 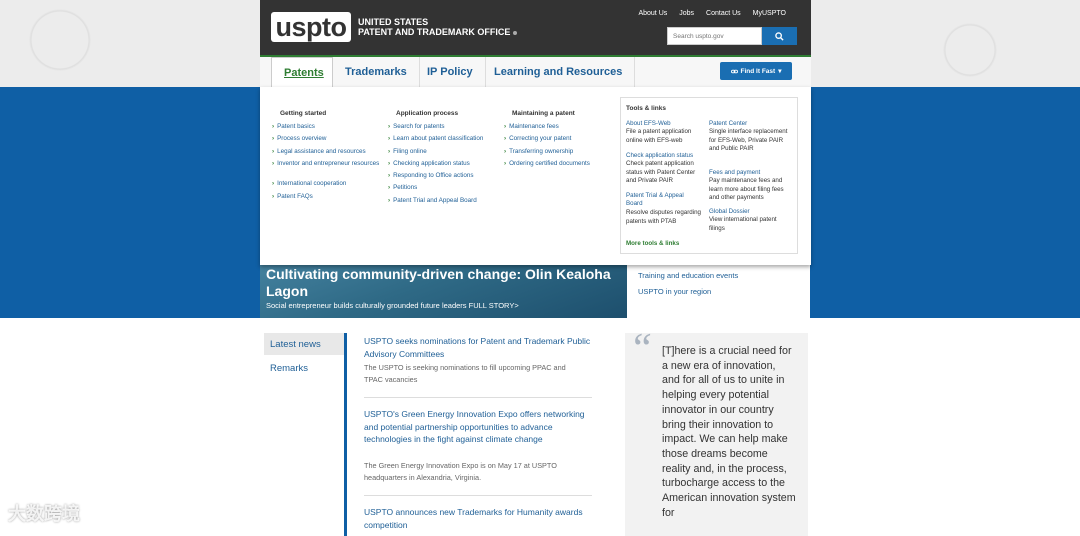 What do you see at coordinates (750, 212) in the screenshot?
I see `tool-link: Global Dossier` at bounding box center [750, 212].